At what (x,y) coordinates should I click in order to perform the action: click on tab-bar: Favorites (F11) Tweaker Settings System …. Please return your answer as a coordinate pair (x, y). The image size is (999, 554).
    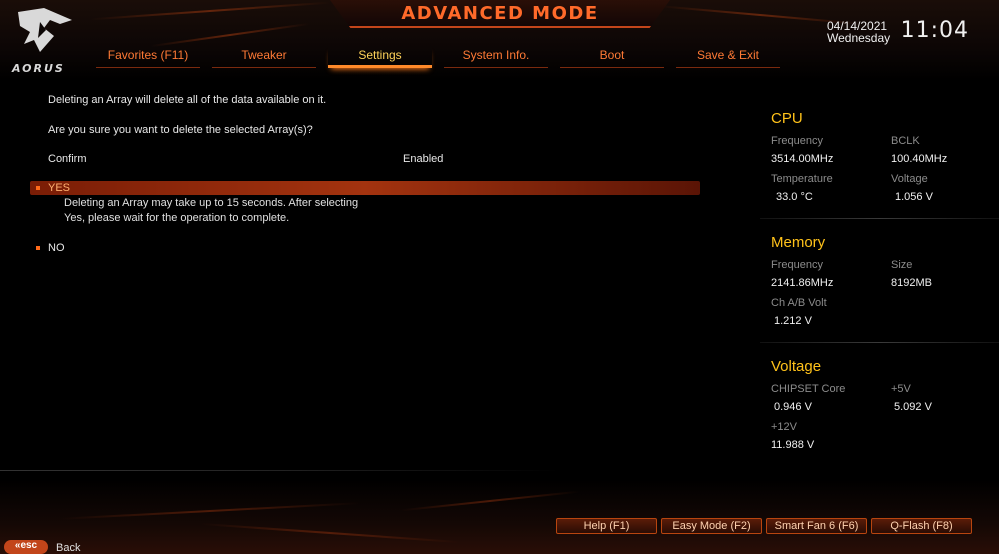
    Looking at the image, I should click on (444, 57).